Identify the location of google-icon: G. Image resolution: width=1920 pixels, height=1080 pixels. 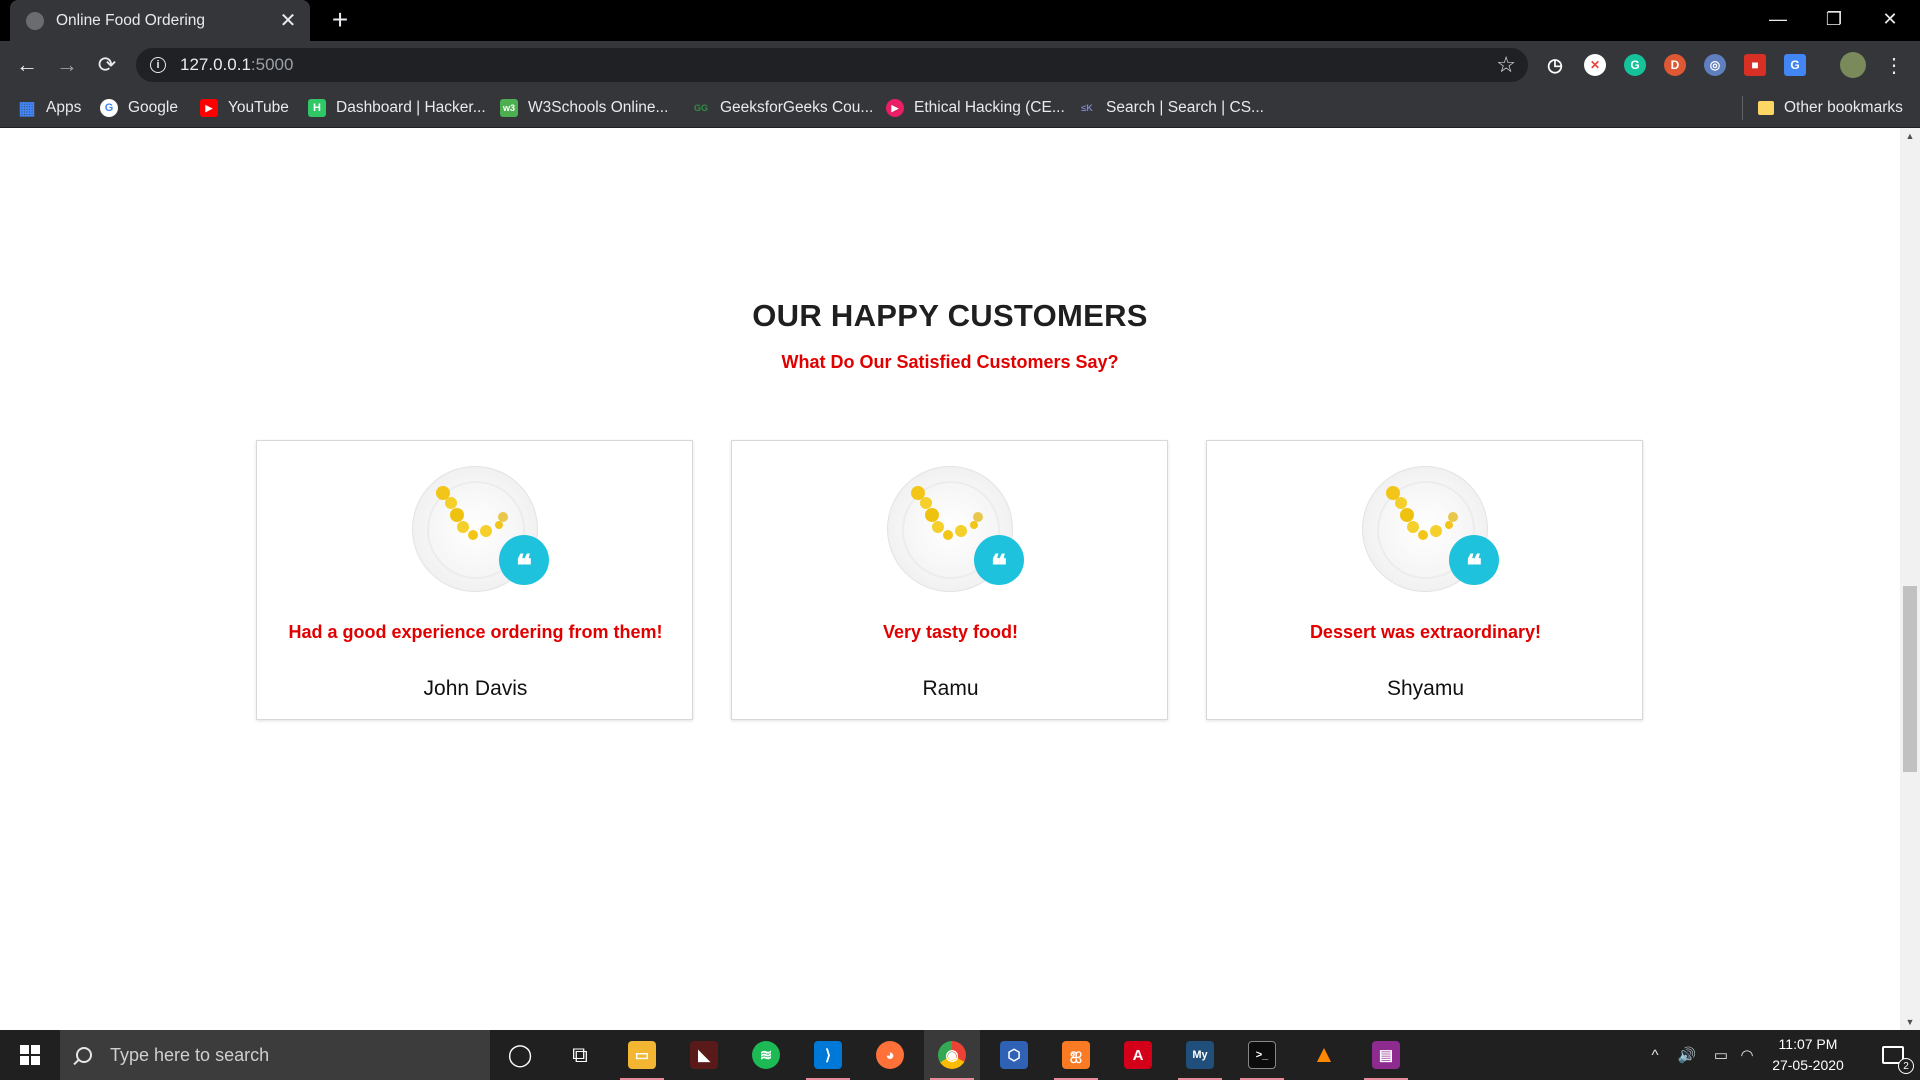
(109, 108).